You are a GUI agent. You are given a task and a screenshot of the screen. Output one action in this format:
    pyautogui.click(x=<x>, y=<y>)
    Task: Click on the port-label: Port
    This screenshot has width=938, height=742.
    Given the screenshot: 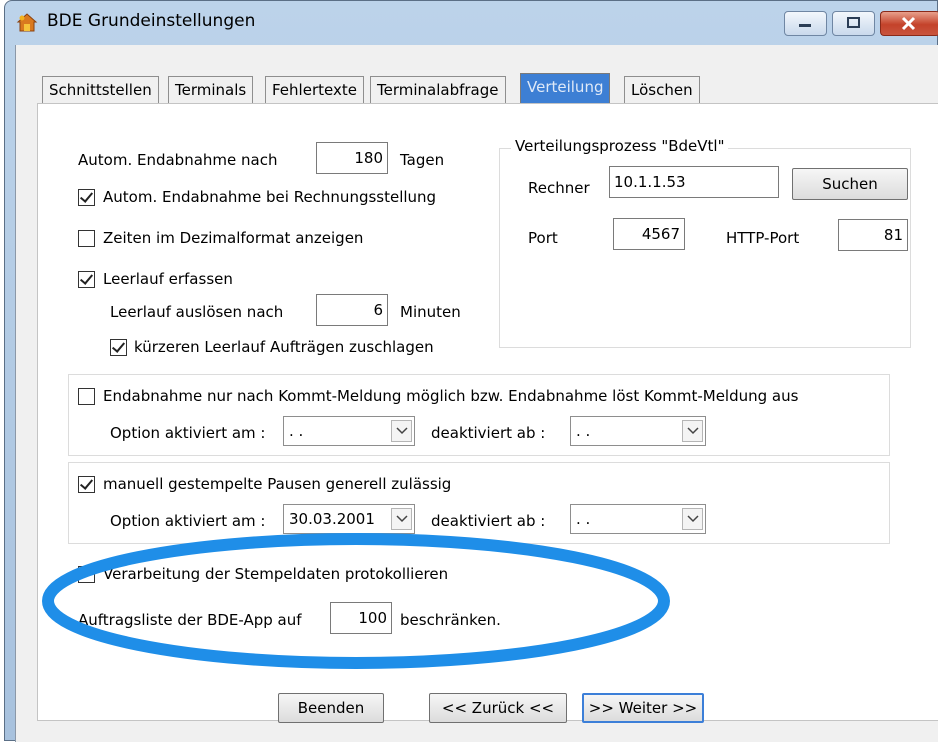 What is the action you would take?
    pyautogui.click(x=543, y=238)
    